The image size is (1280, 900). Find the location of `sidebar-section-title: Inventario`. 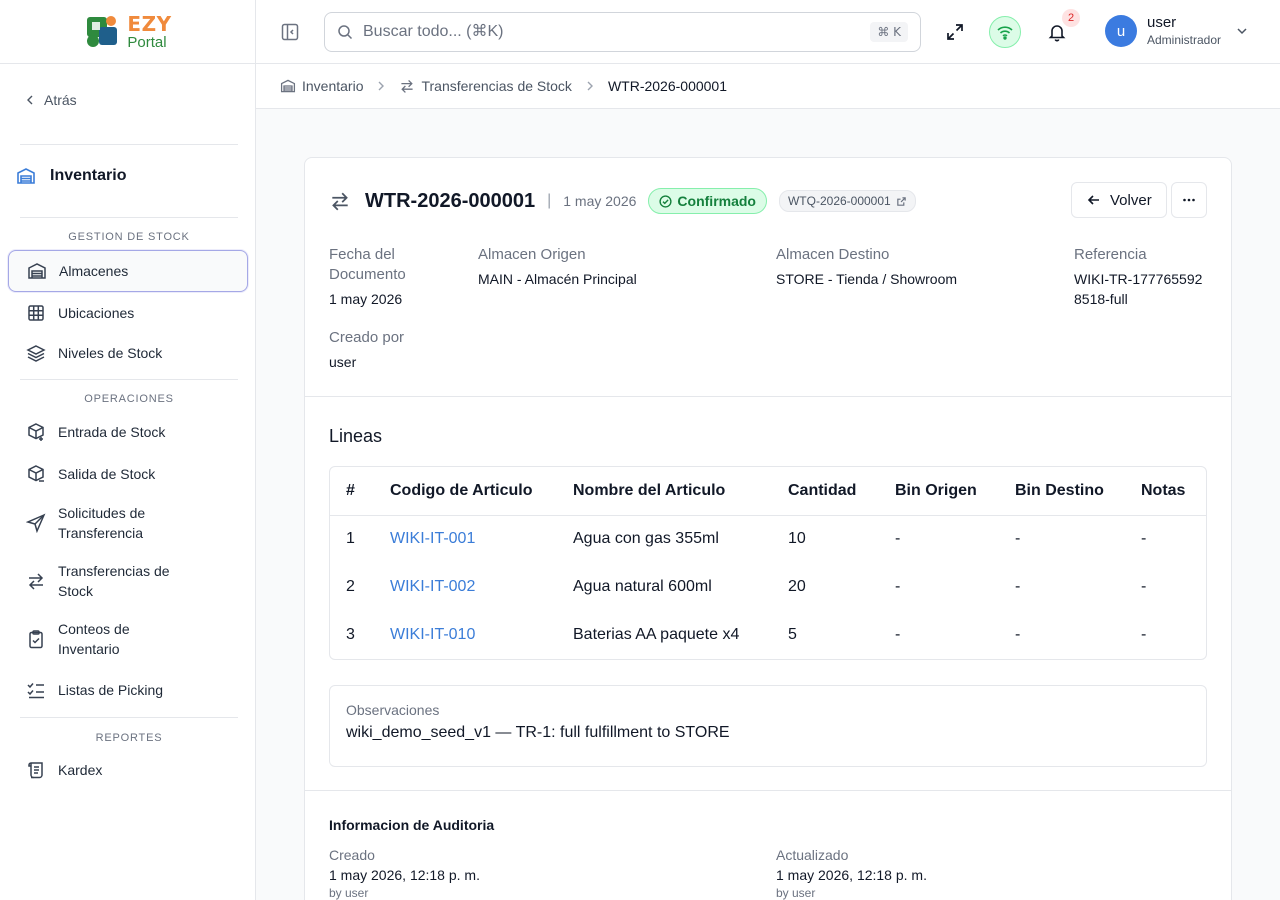

sidebar-section-title: Inventario is located at coordinates (71, 176).